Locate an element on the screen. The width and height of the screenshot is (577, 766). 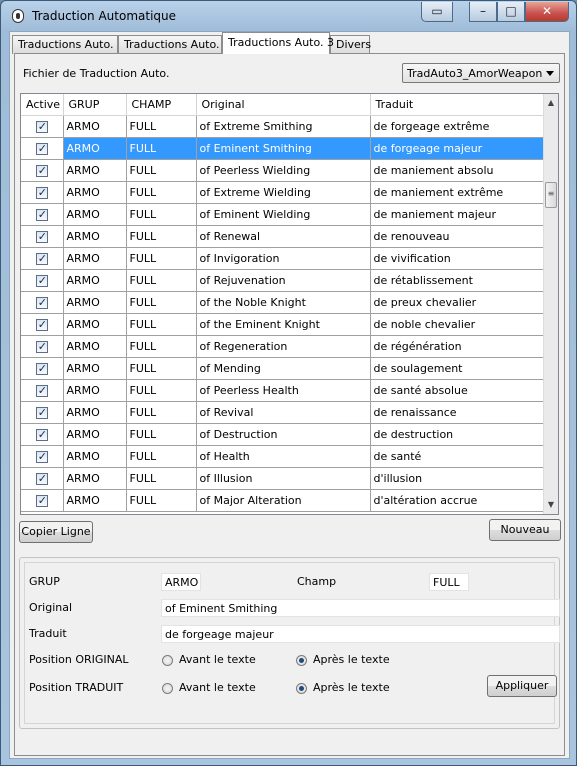
original-cell: of Revival is located at coordinates (283, 412).